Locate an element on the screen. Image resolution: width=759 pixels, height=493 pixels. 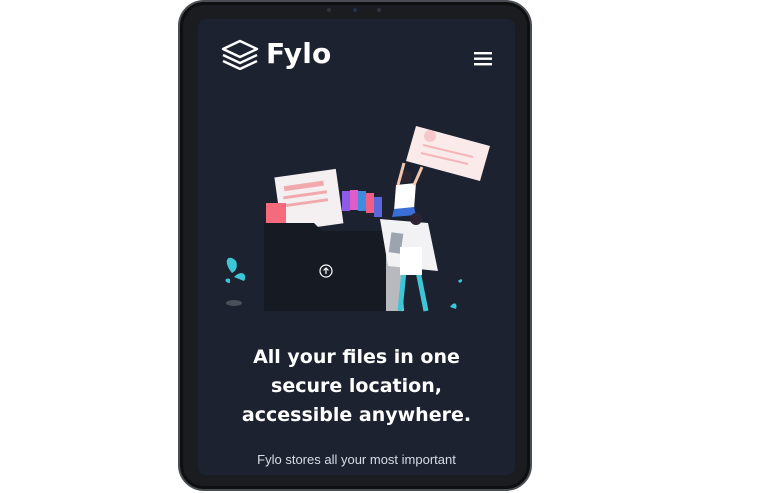
person-on-folder is located at coordinates (408, 189).